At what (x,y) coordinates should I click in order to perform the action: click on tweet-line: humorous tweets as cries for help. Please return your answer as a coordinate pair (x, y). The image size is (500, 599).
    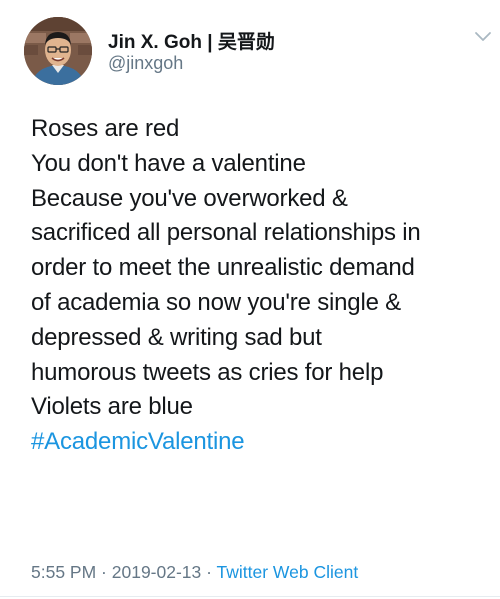
    Looking at the image, I should click on (207, 372).